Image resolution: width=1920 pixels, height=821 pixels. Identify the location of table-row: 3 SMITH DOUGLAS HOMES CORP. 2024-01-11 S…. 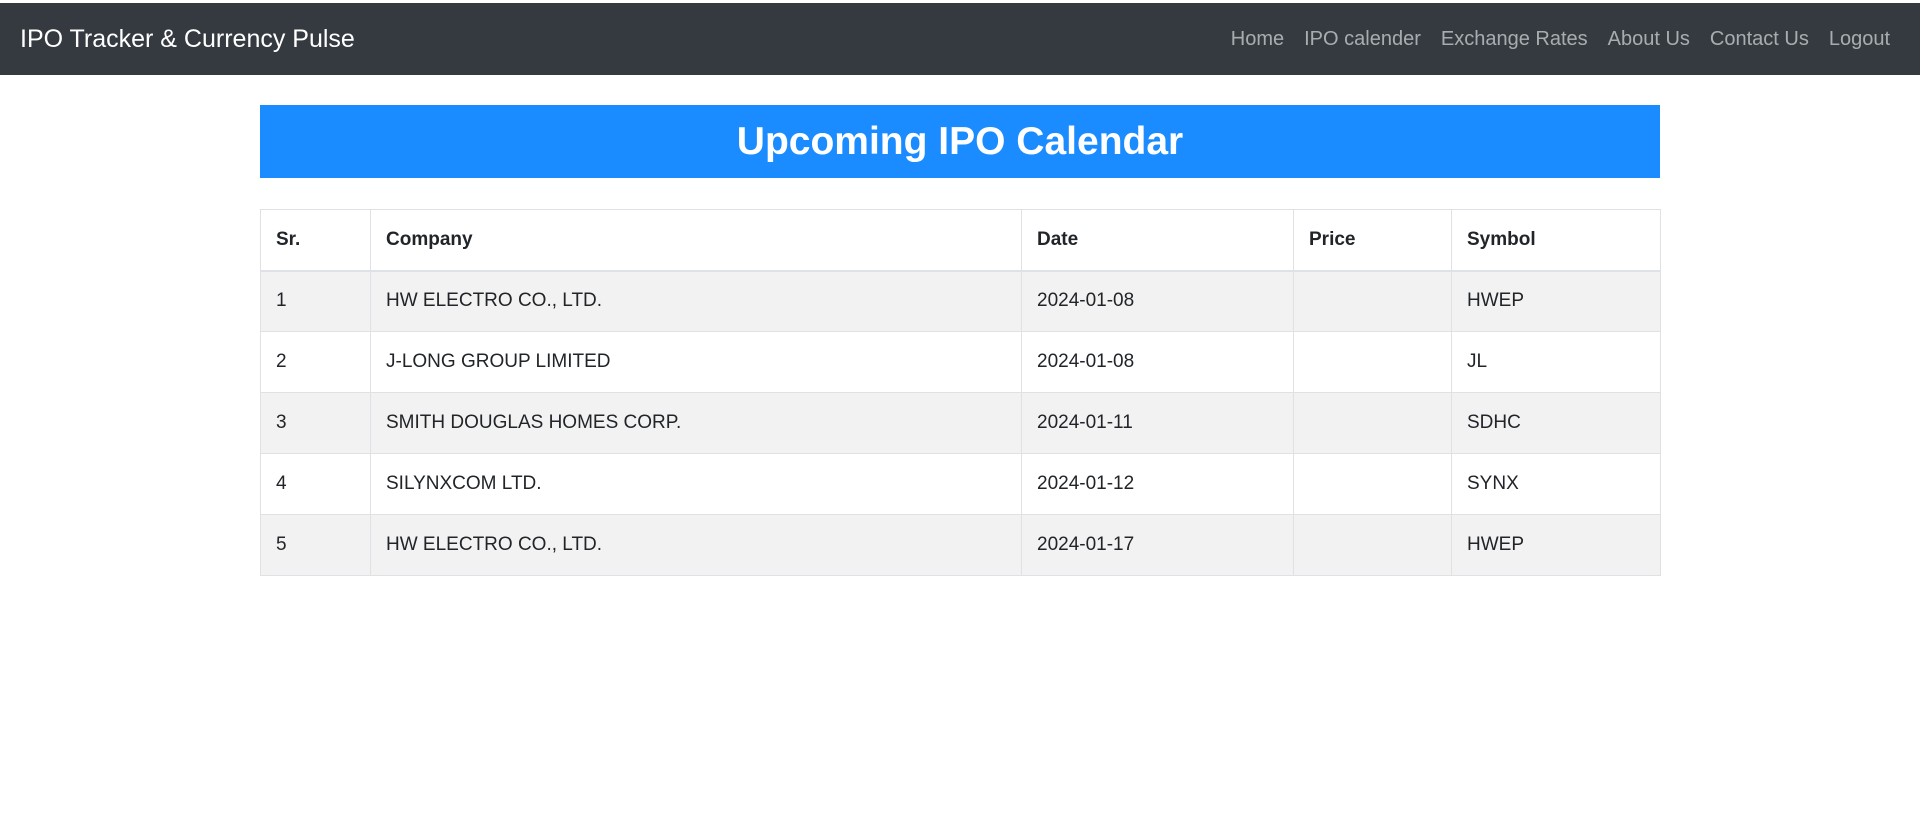
(960, 423).